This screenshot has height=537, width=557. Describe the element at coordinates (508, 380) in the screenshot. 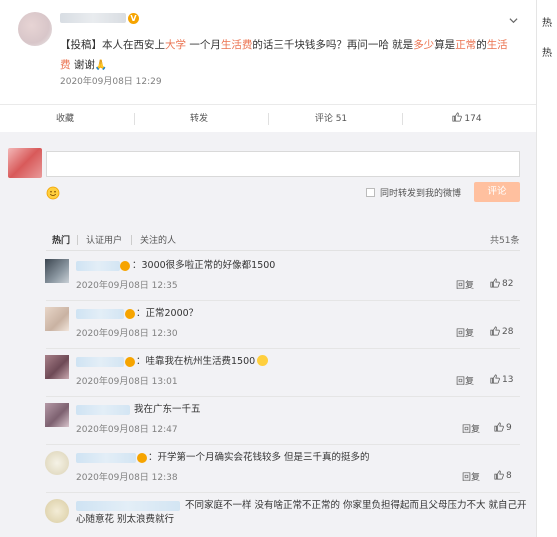

I see `comment-like-count: 13` at that location.